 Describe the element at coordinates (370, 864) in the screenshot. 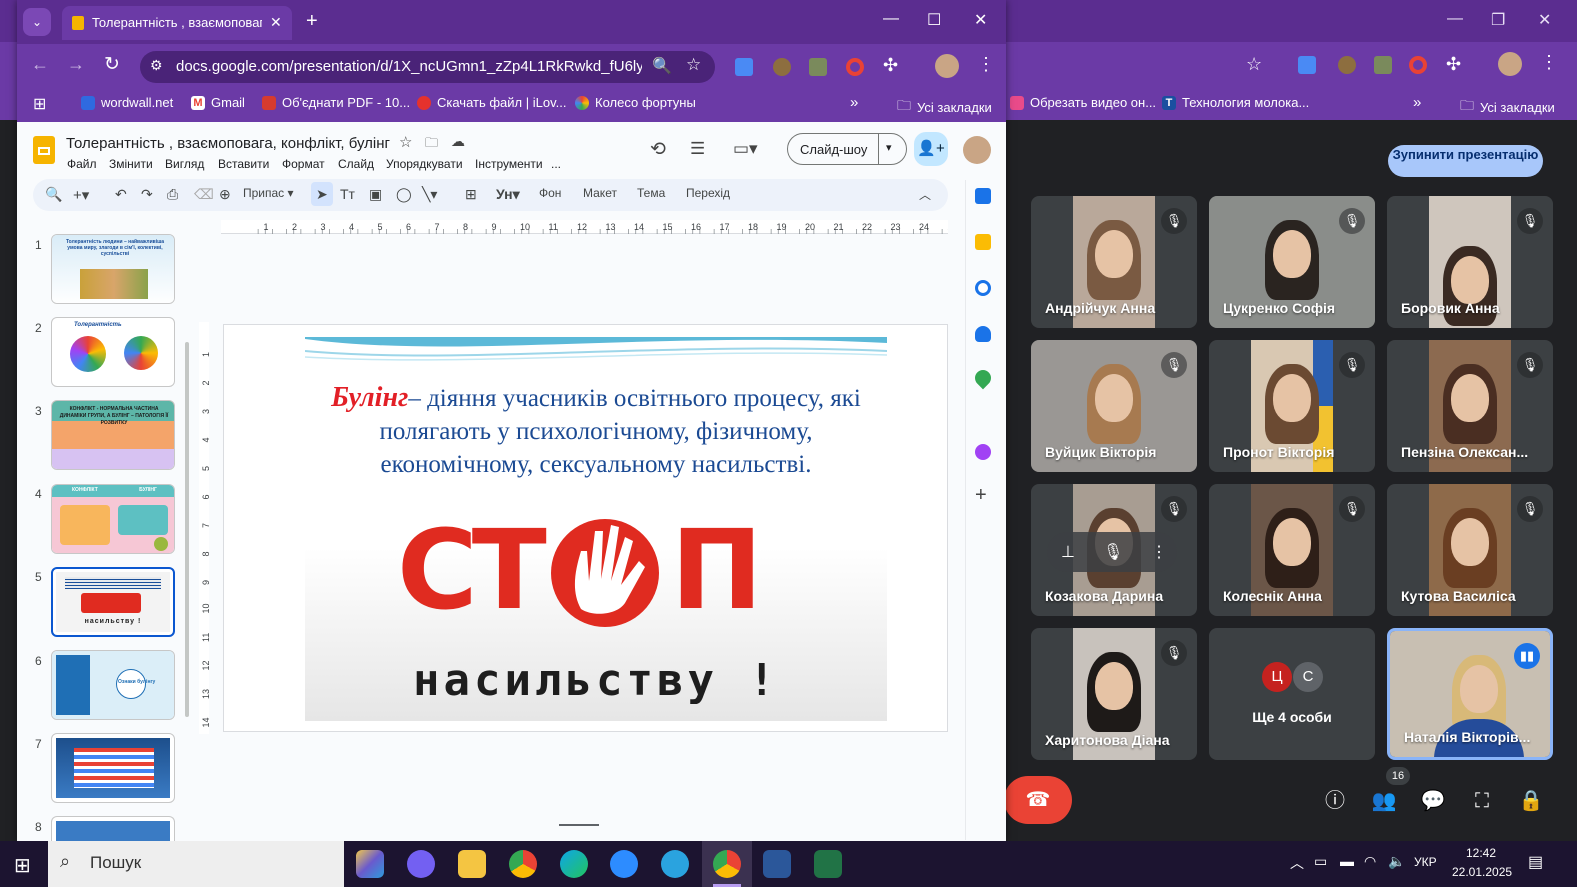

I see `copilot-icon` at that location.